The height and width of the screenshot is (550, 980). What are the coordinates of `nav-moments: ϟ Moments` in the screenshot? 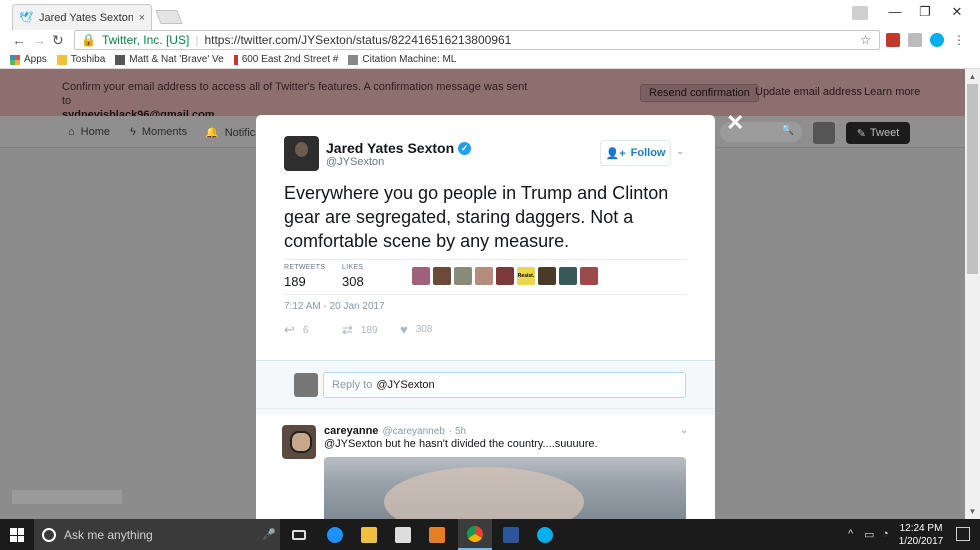 It's located at (158, 132).